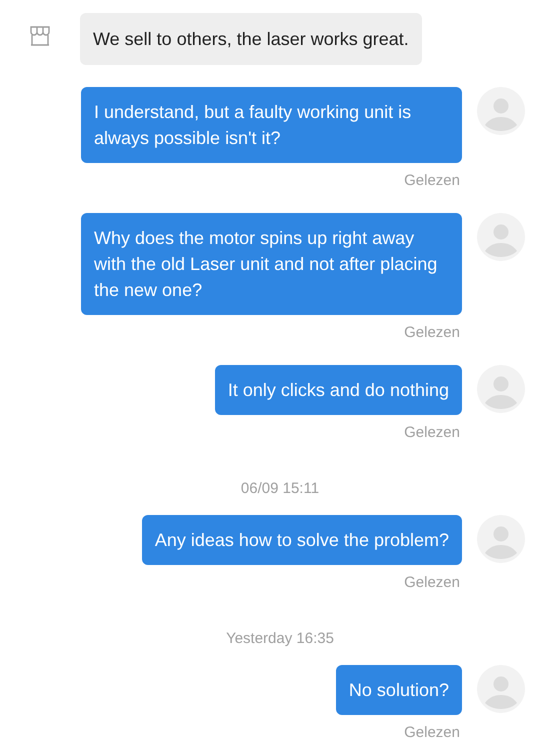 This screenshot has width=540, height=743. Describe the element at coordinates (271, 264) in the screenshot. I see `message-bubble: Why does the motor spins up right away with the old Laser unit and not after placing the new one?` at that location.